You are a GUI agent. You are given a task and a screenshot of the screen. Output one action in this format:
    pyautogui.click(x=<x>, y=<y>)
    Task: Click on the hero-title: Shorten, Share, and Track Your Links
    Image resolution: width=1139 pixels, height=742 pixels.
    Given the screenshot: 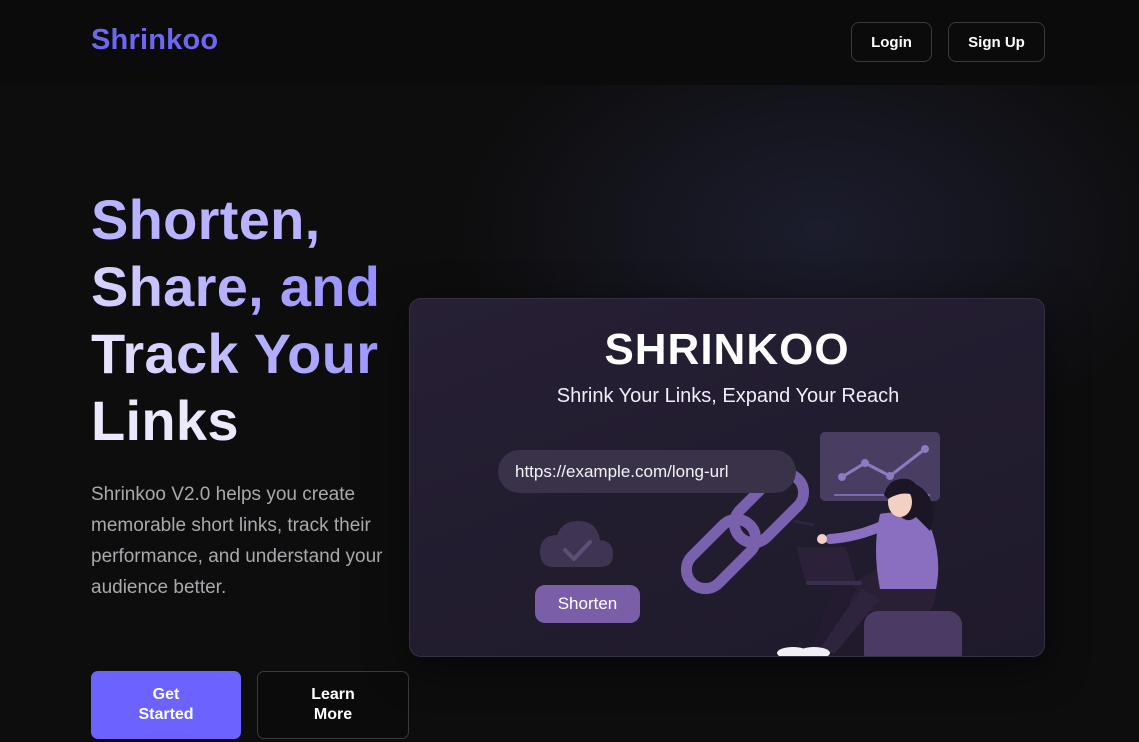 What is the action you would take?
    pyautogui.click(x=251, y=320)
    